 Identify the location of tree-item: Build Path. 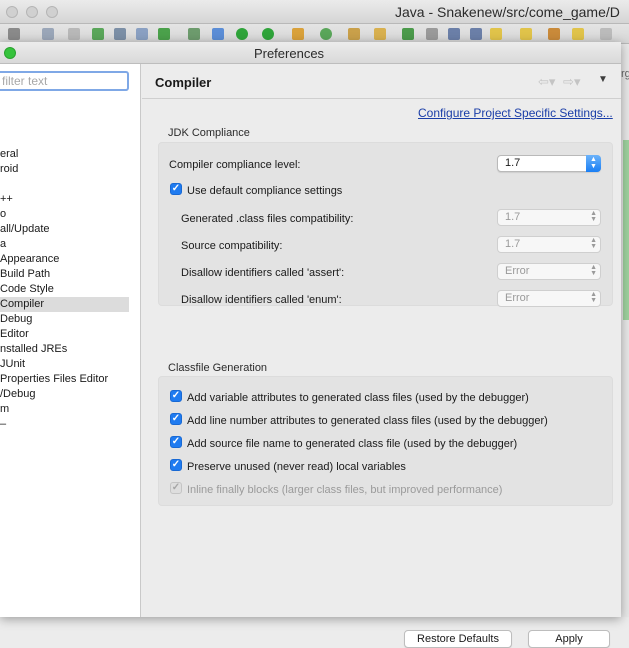
(64, 274).